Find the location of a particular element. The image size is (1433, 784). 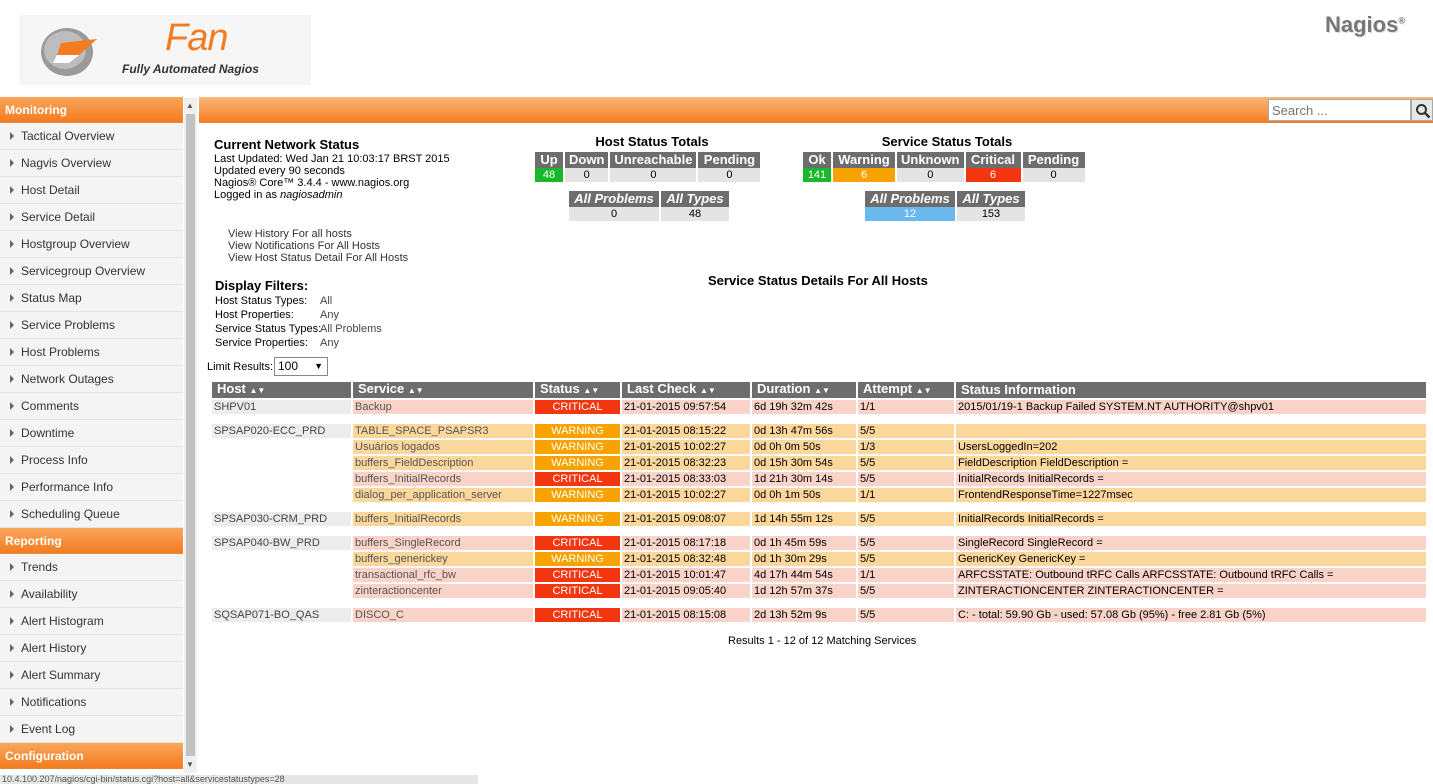

sidebar-item-label: Service Problems is located at coordinates (68, 325).